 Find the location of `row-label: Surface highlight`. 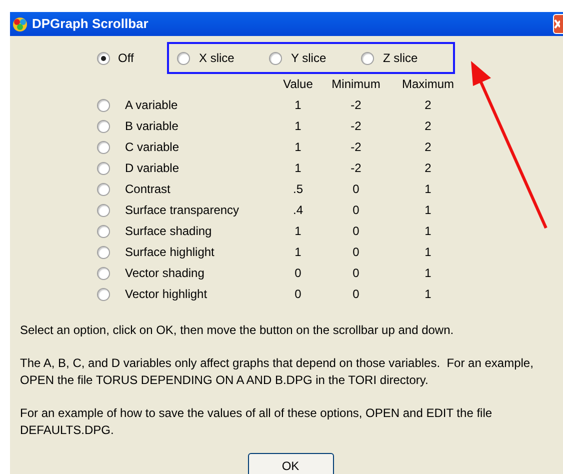

row-label: Surface highlight is located at coordinates (169, 252).